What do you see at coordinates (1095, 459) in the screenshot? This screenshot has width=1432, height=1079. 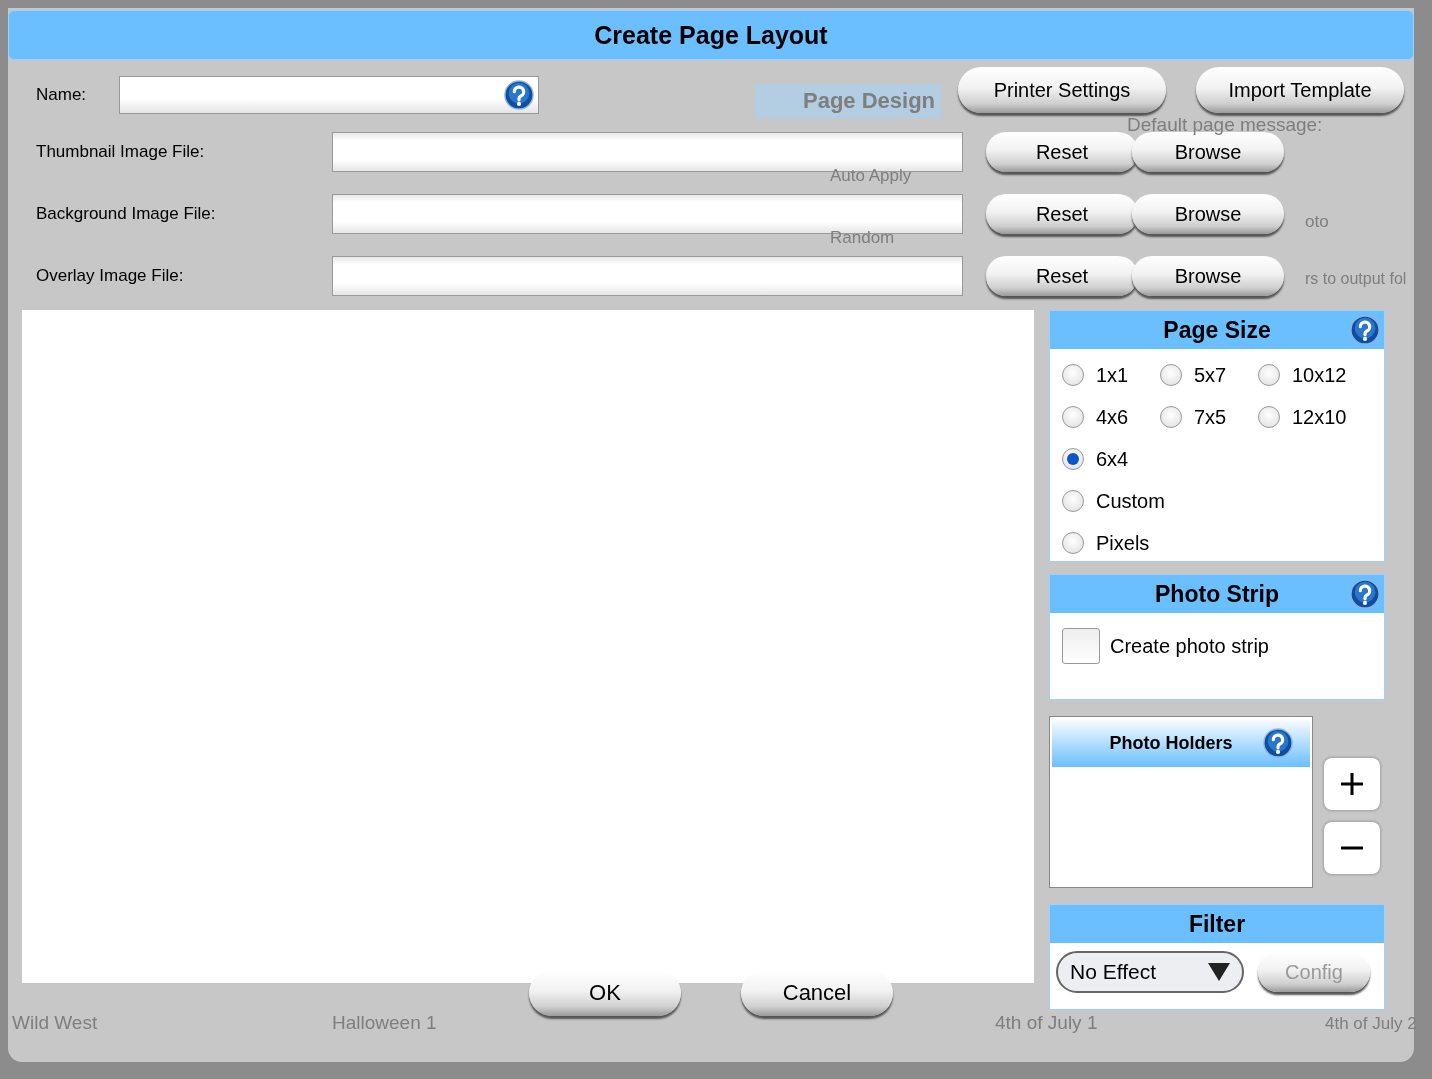 I see `page-size-option: 6x4` at bounding box center [1095, 459].